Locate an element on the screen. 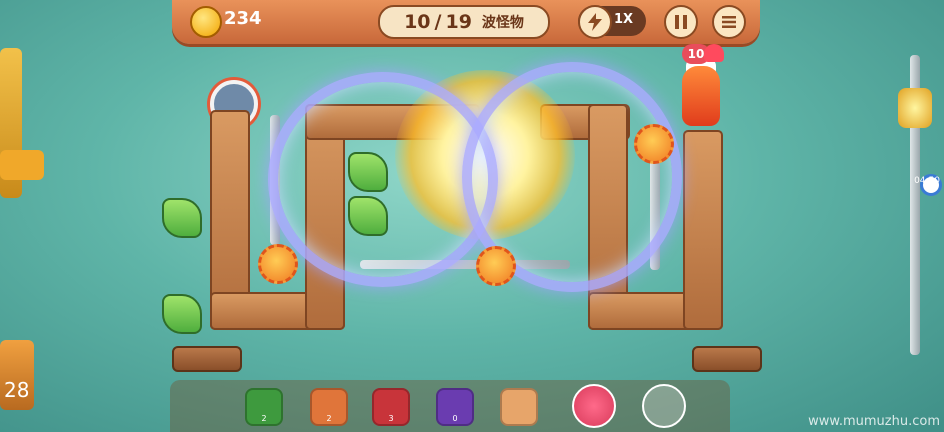 The height and width of the screenshot is (432, 944). crane-hook is located at coordinates (22, 165).